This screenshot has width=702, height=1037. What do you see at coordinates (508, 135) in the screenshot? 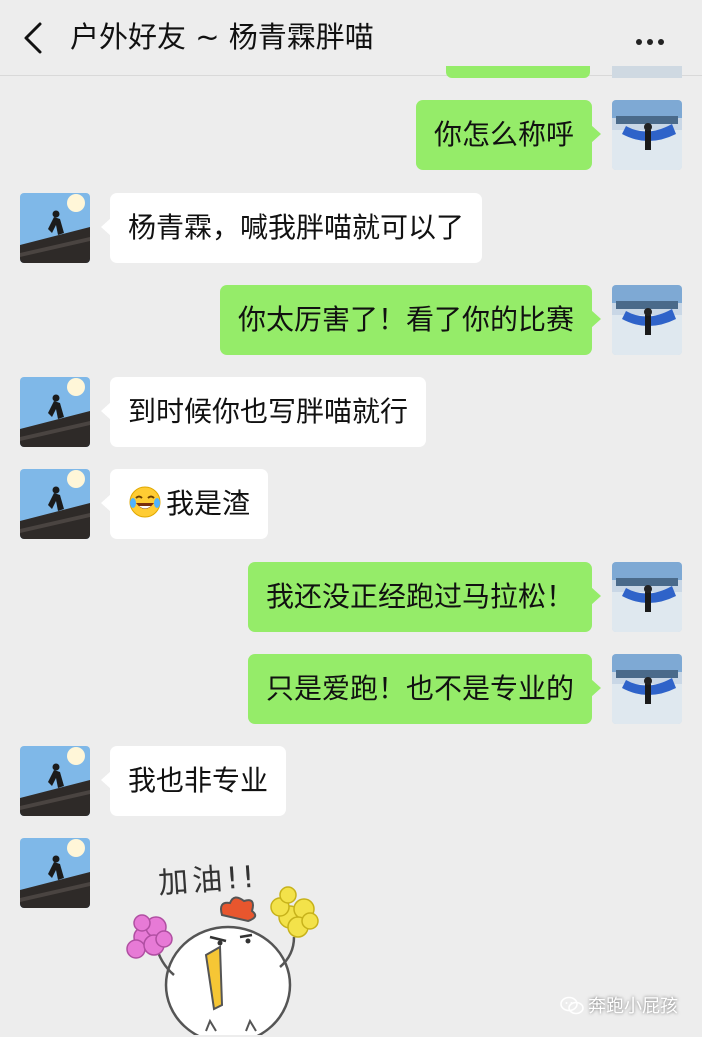
I see `outgoing-message-bubble: 你怎么称呼` at bounding box center [508, 135].